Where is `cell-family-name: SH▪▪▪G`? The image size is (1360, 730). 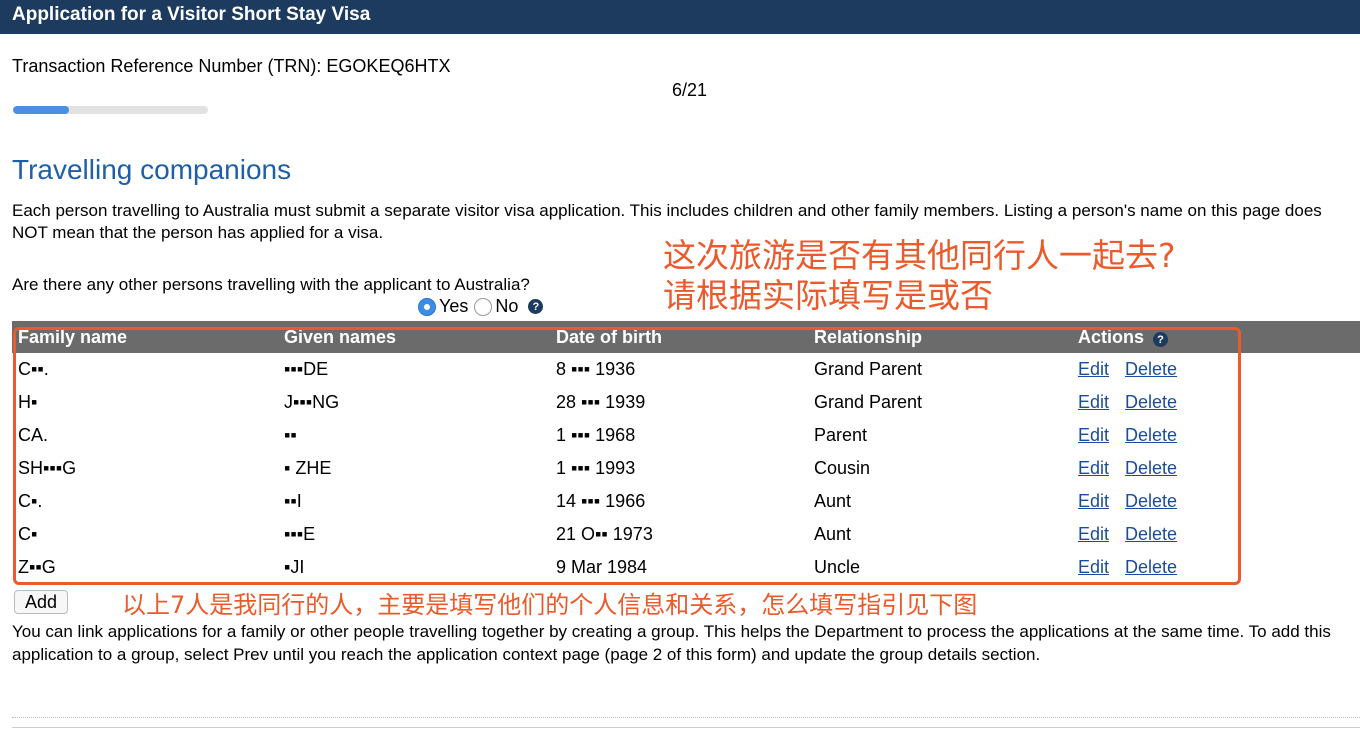
cell-family-name: SH▪▪▪G is located at coordinates (47, 468).